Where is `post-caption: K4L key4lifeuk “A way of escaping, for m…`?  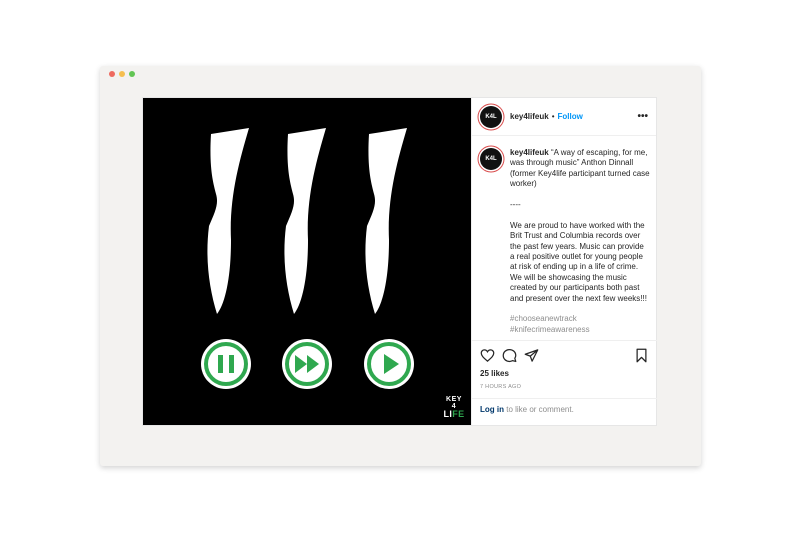 post-caption: K4L key4lifeuk “A way of escaping, for m… is located at coordinates (565, 241).